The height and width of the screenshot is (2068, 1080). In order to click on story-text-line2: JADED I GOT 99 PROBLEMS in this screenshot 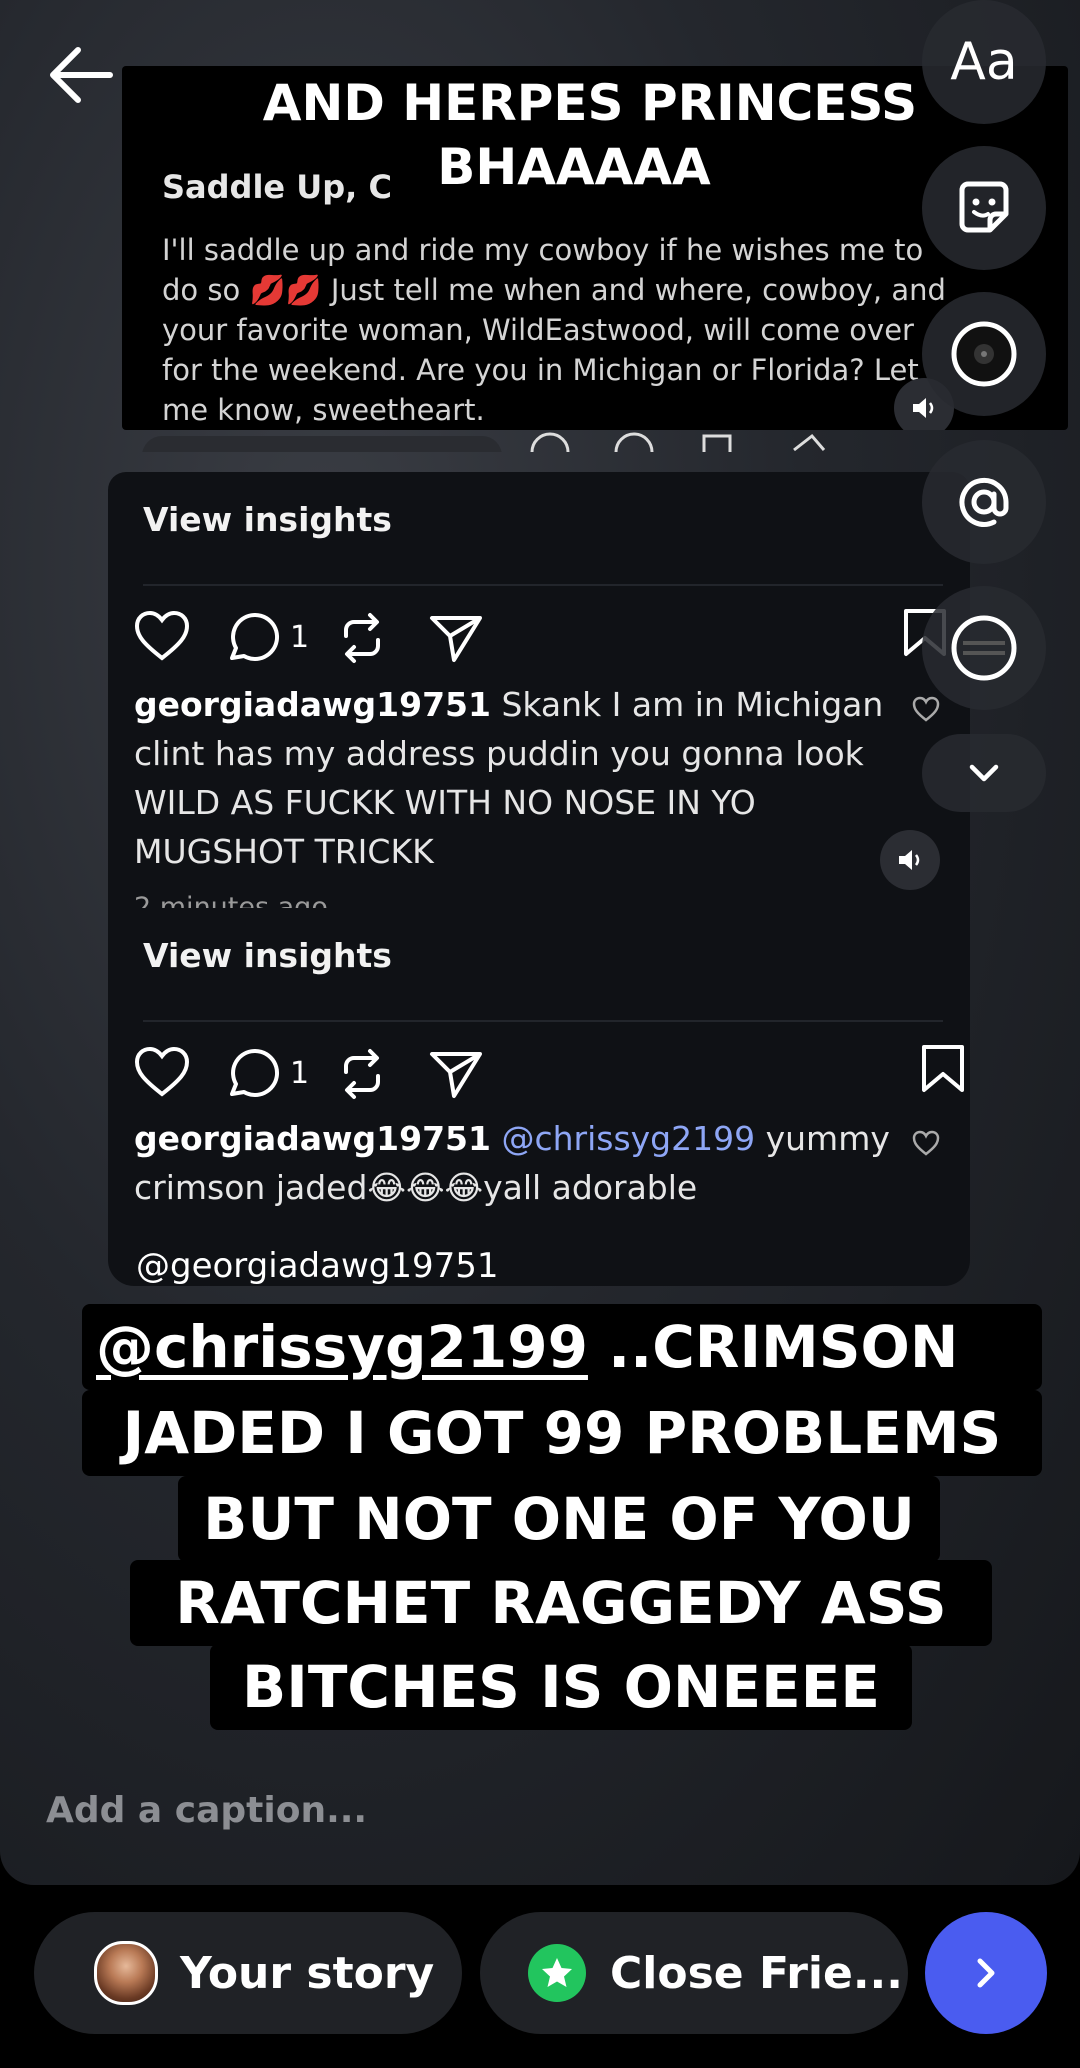, I will do `click(562, 1433)`.